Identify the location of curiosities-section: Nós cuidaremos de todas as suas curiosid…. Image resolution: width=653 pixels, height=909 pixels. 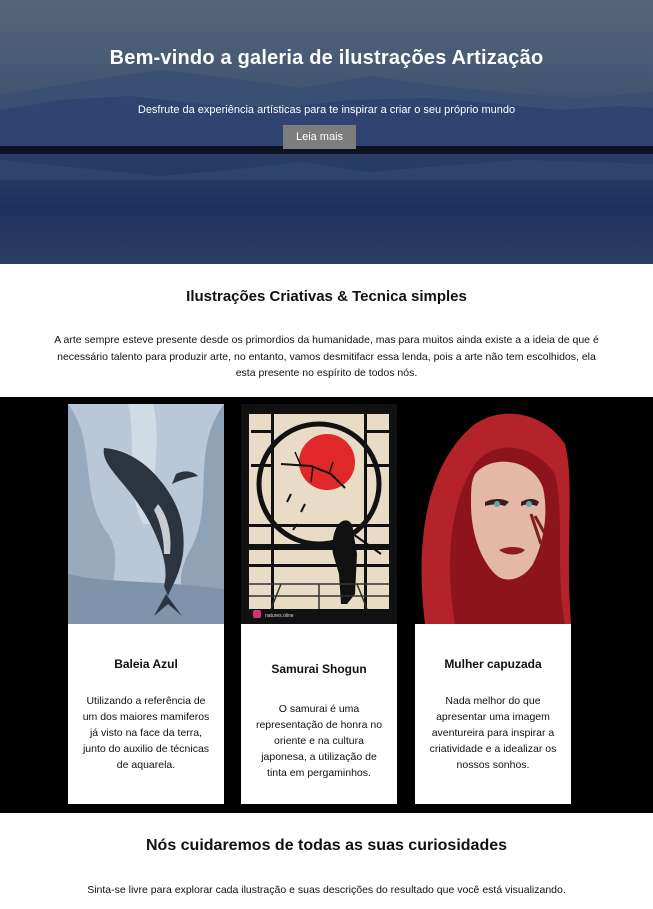
(326, 861).